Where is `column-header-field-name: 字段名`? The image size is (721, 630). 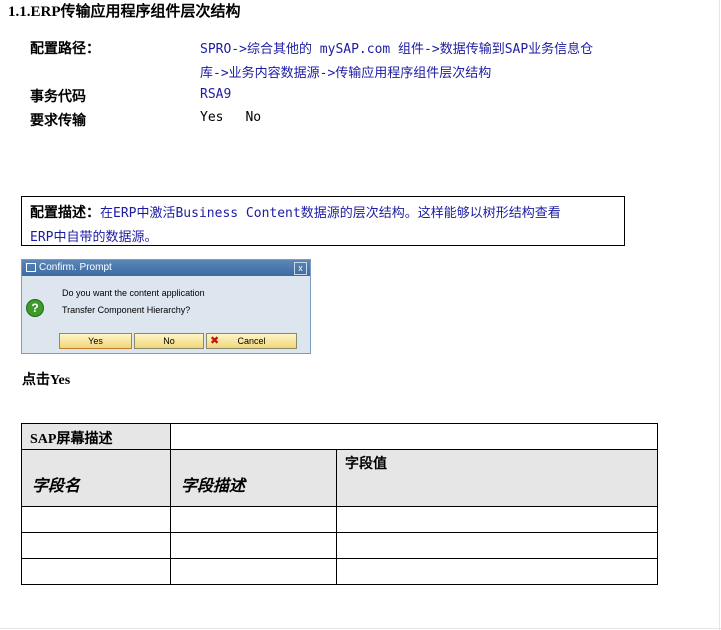 column-header-field-name: 字段名 is located at coordinates (96, 478).